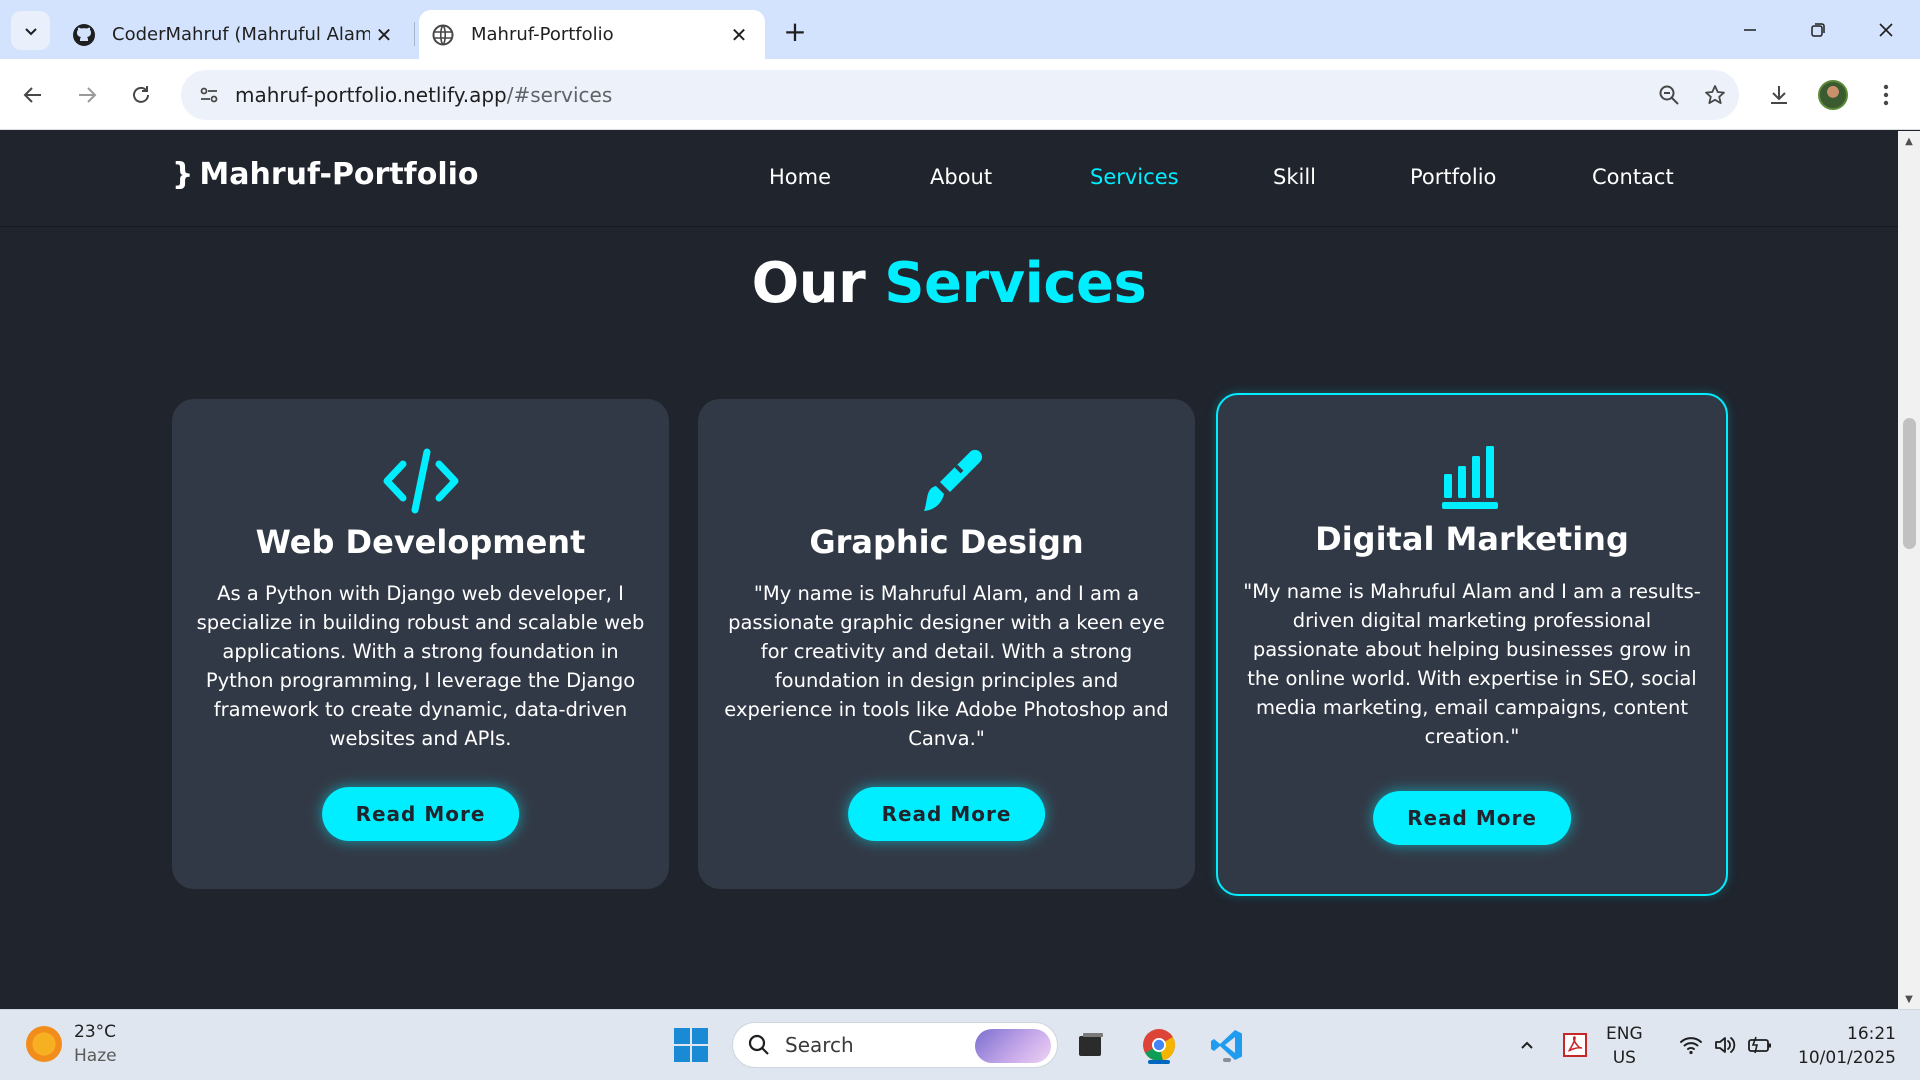 Image resolution: width=1920 pixels, height=1080 pixels. I want to click on wifi-icon, so click(1691, 1045).